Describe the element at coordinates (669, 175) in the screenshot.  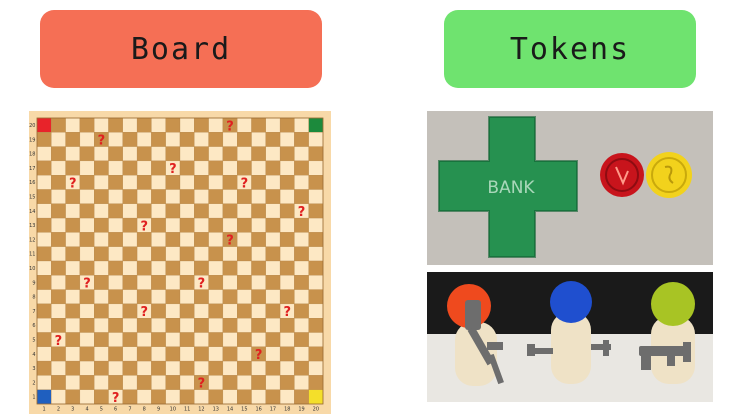
I see `yellow-coin-token` at that location.